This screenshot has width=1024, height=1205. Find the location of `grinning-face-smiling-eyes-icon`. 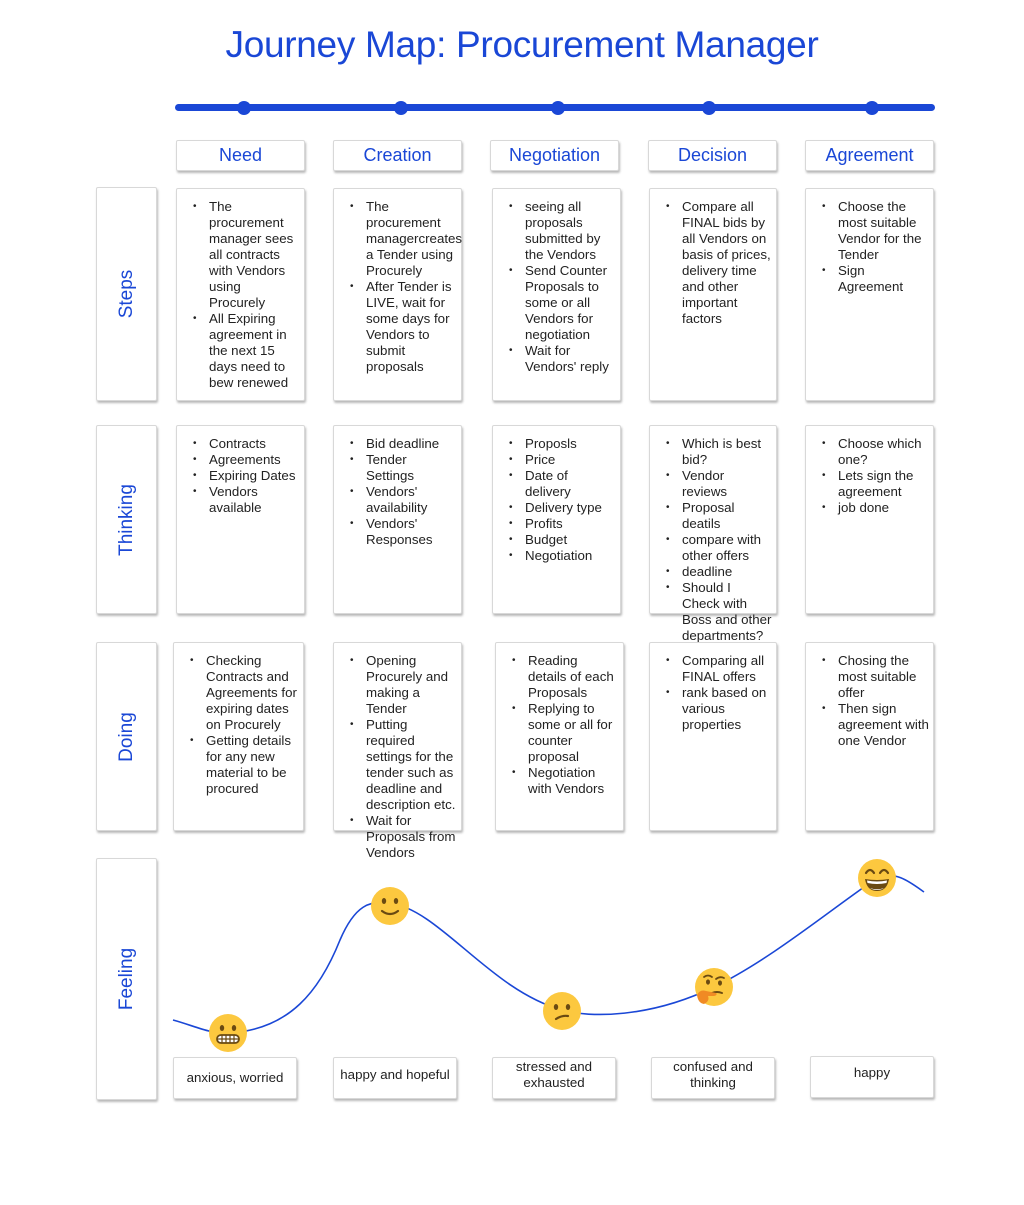

grinning-face-smiling-eyes-icon is located at coordinates (877, 878).